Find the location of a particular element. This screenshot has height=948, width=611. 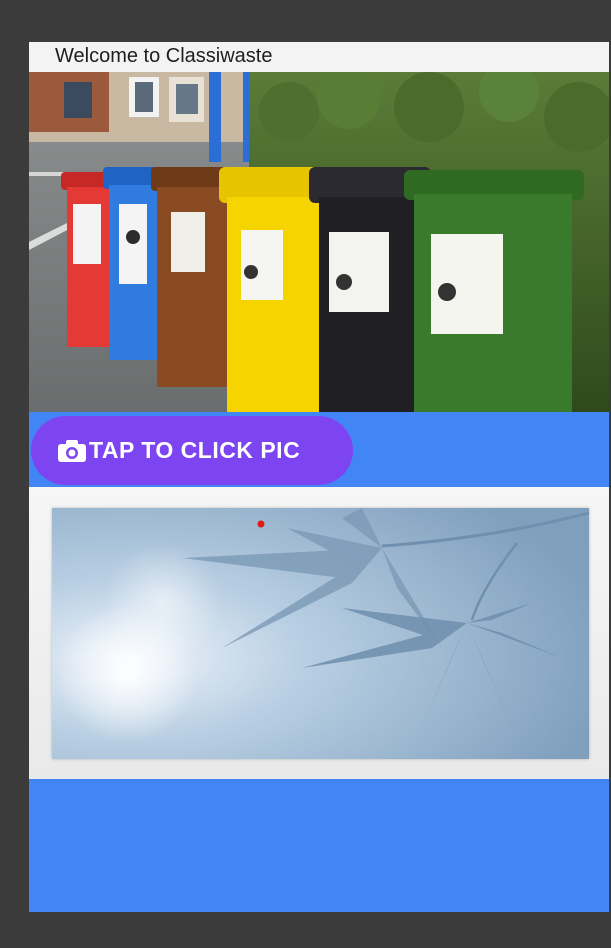

app-title: Welcome to Classiwaste is located at coordinates (164, 56).